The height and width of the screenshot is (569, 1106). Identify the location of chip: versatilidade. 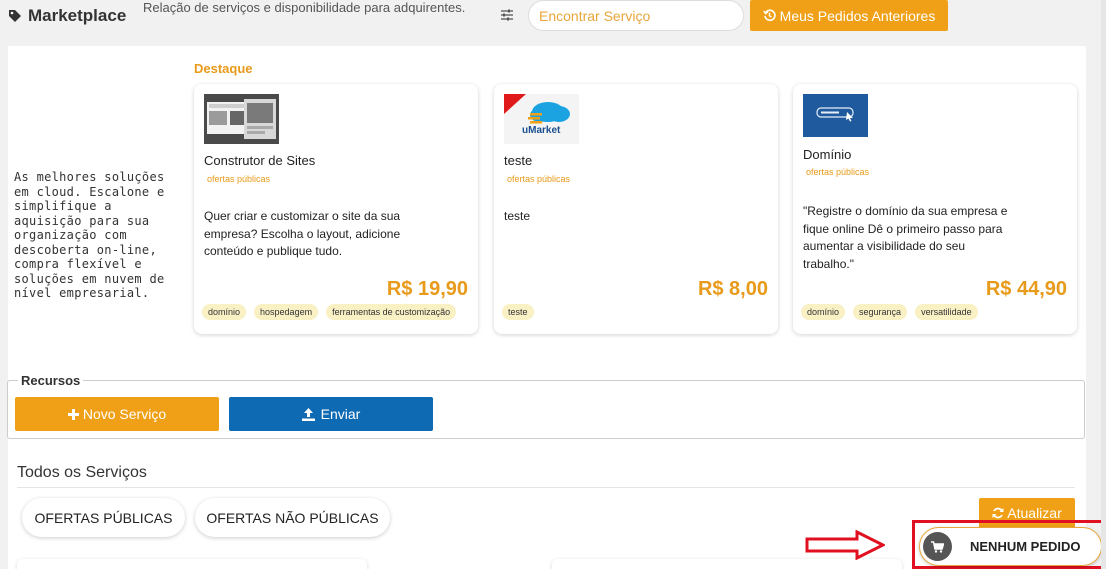
(946, 312).